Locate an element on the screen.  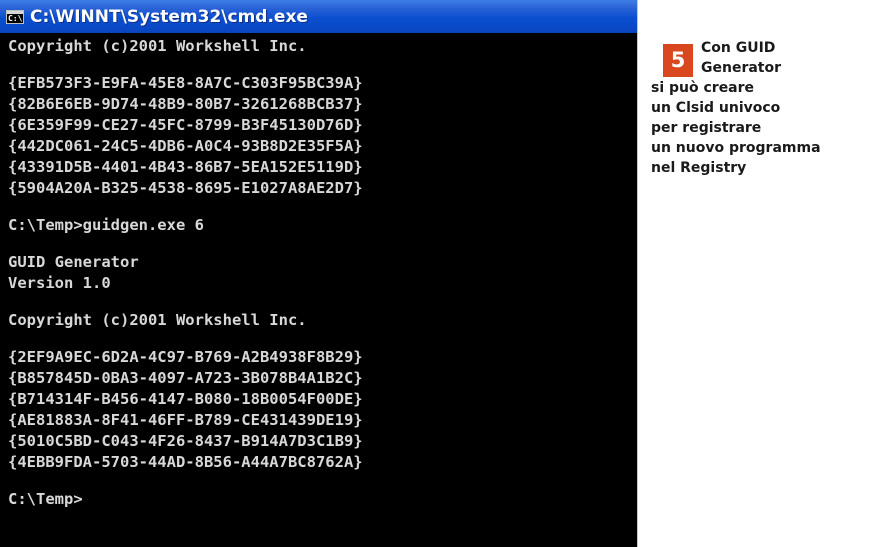
console-line: {2EF9A9EC-6D2A-4C97-B769-A2B4938F8B29} is located at coordinates (185, 357).